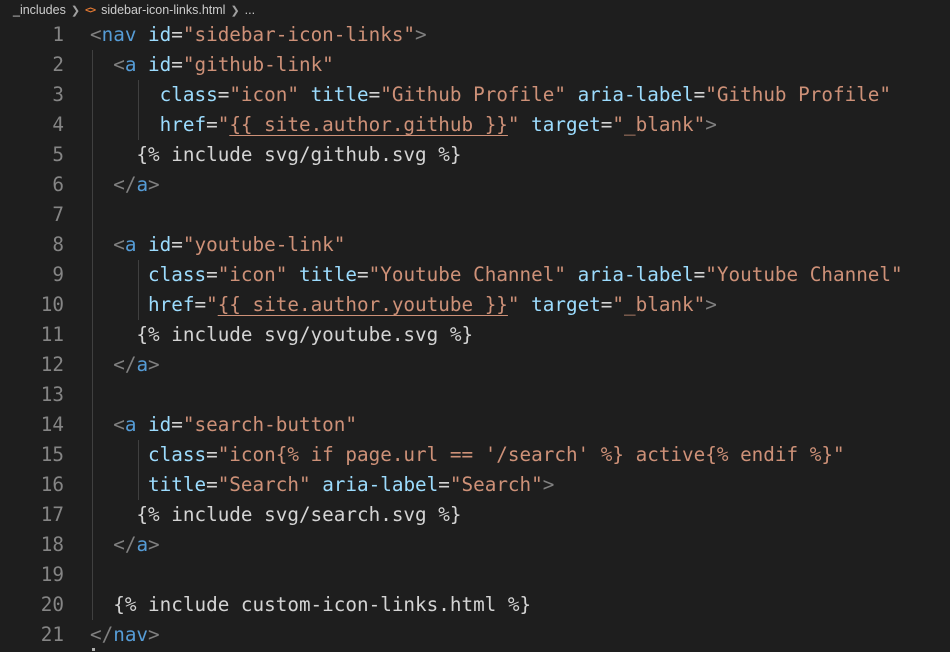 The image size is (950, 652). I want to click on code-text: </a>, so click(125, 185).